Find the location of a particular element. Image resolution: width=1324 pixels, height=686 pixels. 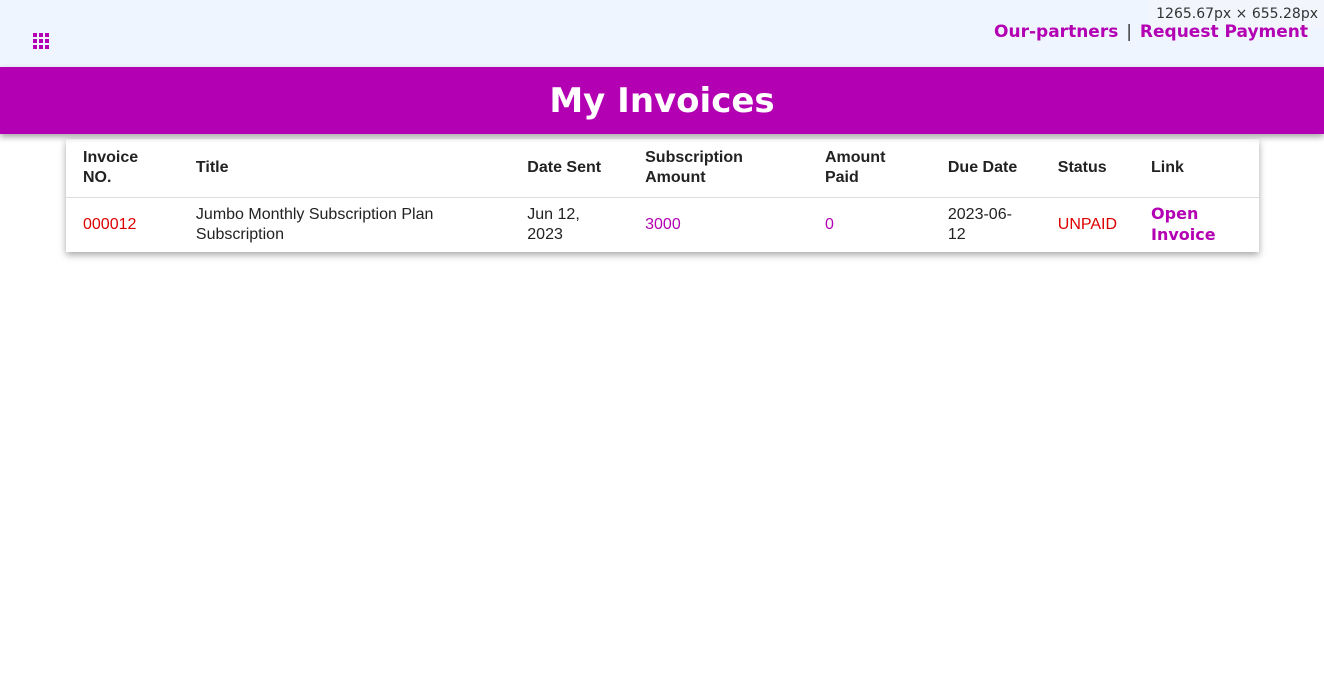

header-status: Status is located at coordinates (1087, 168).